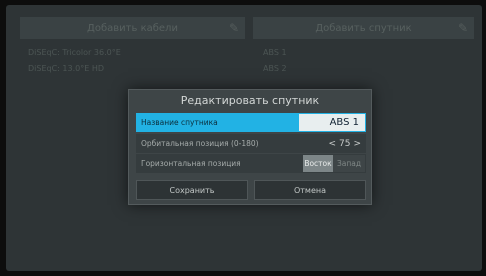  Describe the element at coordinates (357, 144) in the screenshot. I see `chevron-right-icon: >` at that location.